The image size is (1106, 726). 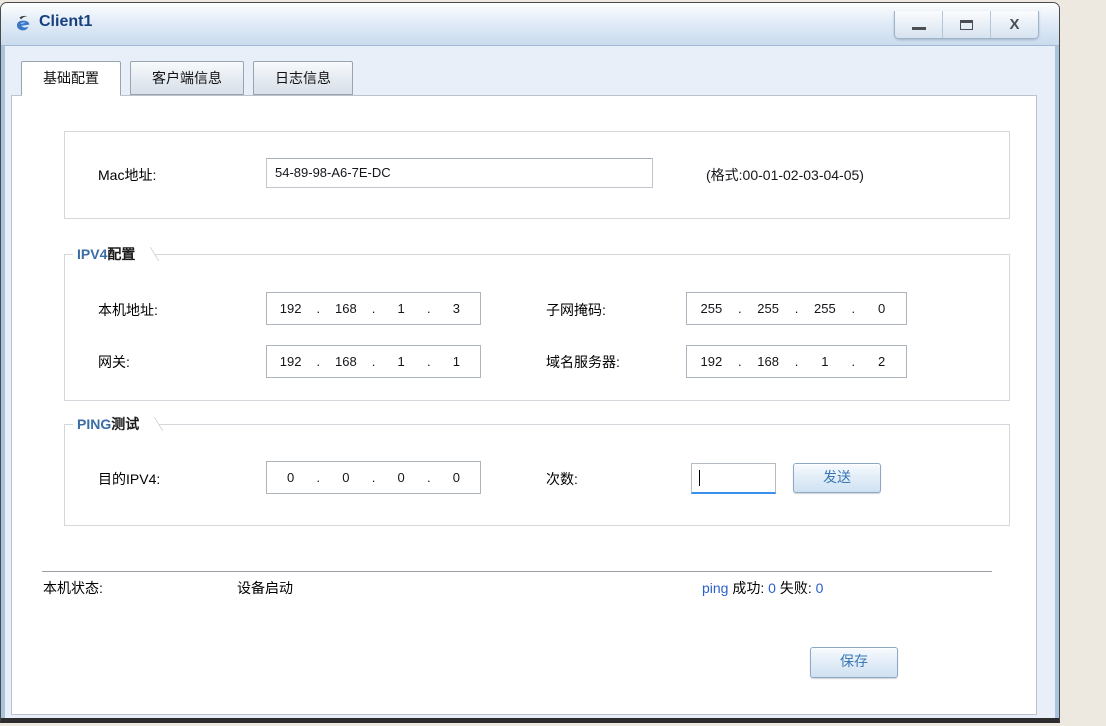 I want to click on close-icon: X, so click(x=1014, y=24).